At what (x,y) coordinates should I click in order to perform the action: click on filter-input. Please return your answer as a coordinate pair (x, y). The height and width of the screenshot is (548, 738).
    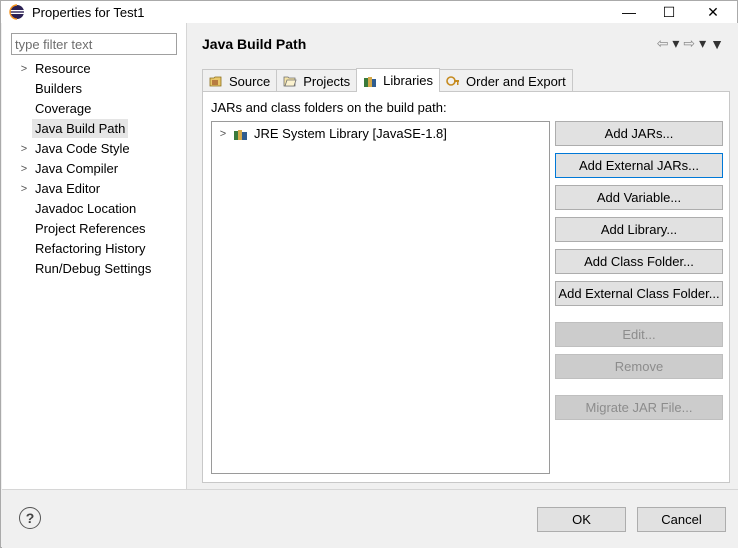
    Looking at the image, I should click on (94, 44).